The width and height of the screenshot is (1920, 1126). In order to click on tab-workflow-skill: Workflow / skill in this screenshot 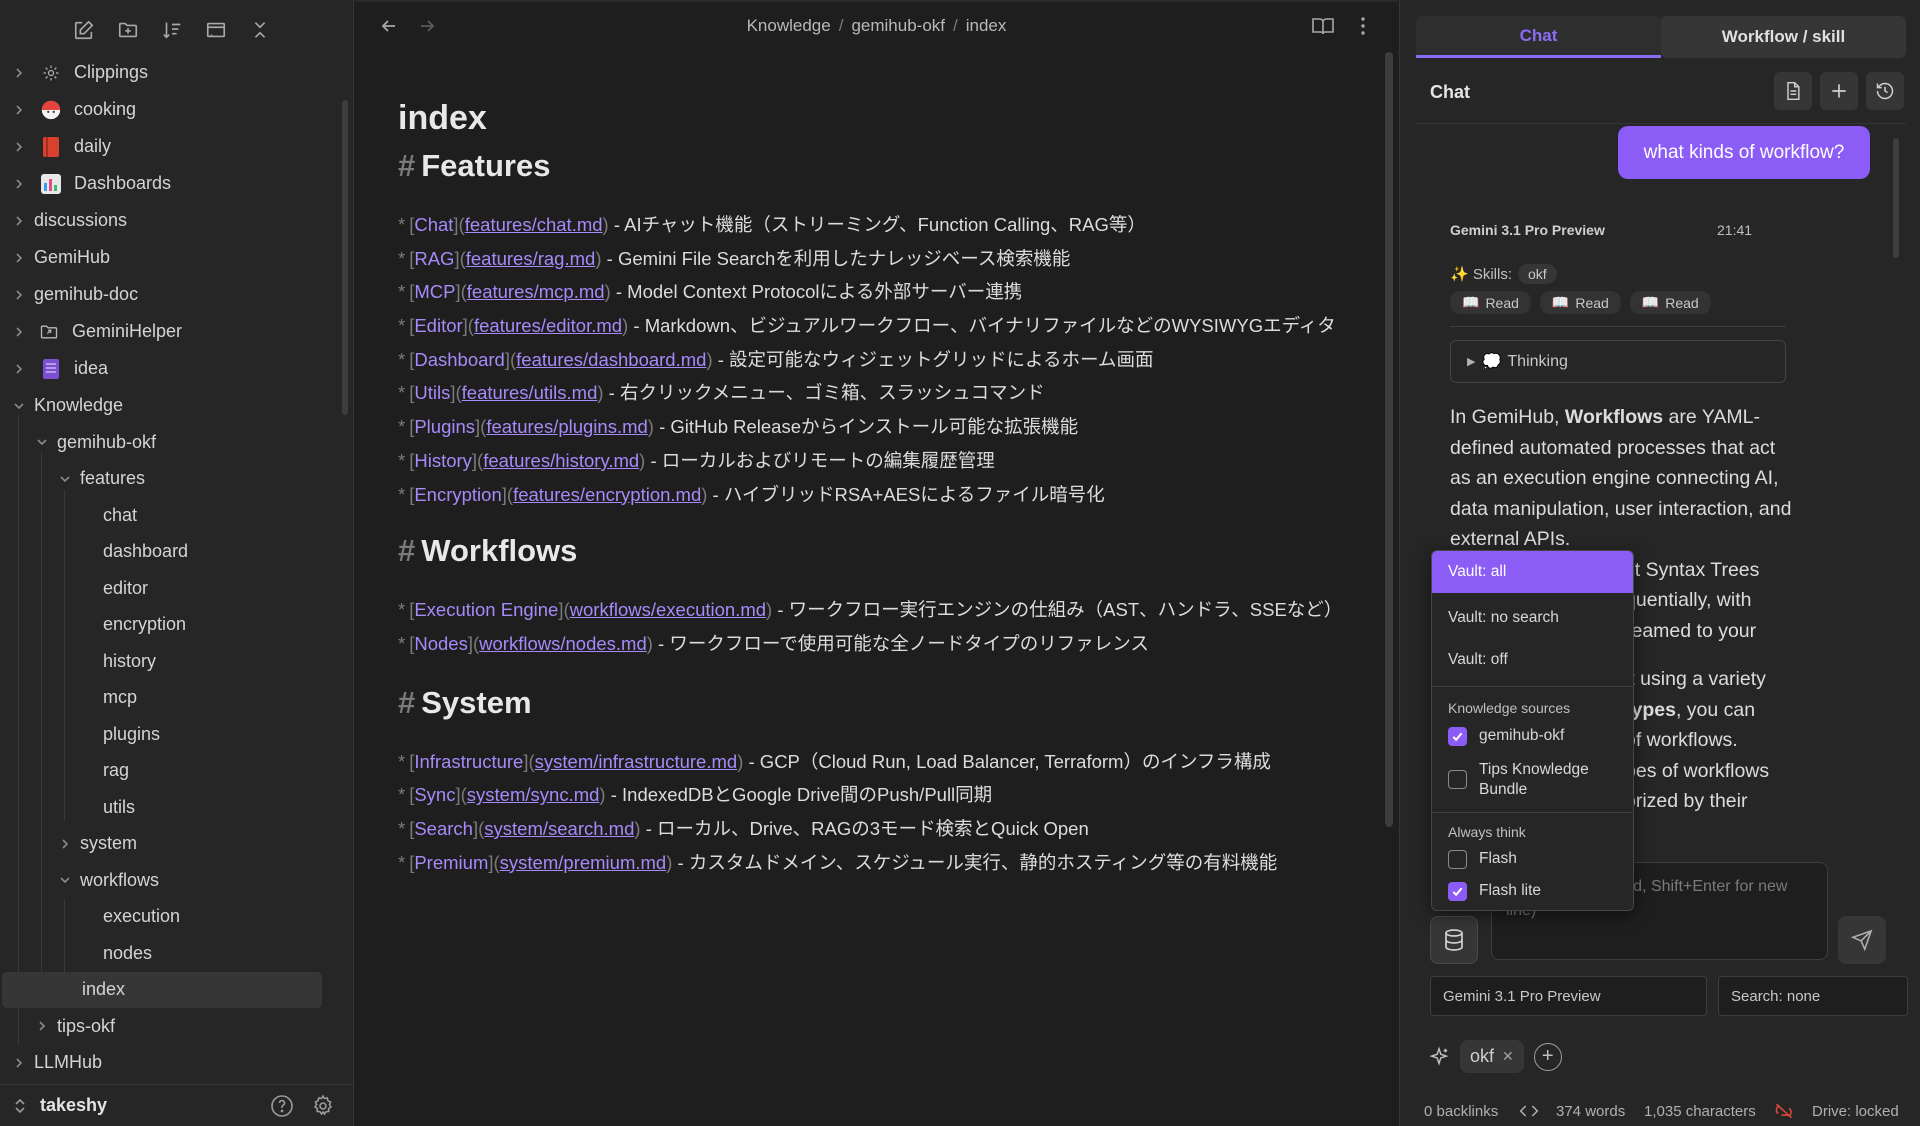, I will do `click(1783, 37)`.